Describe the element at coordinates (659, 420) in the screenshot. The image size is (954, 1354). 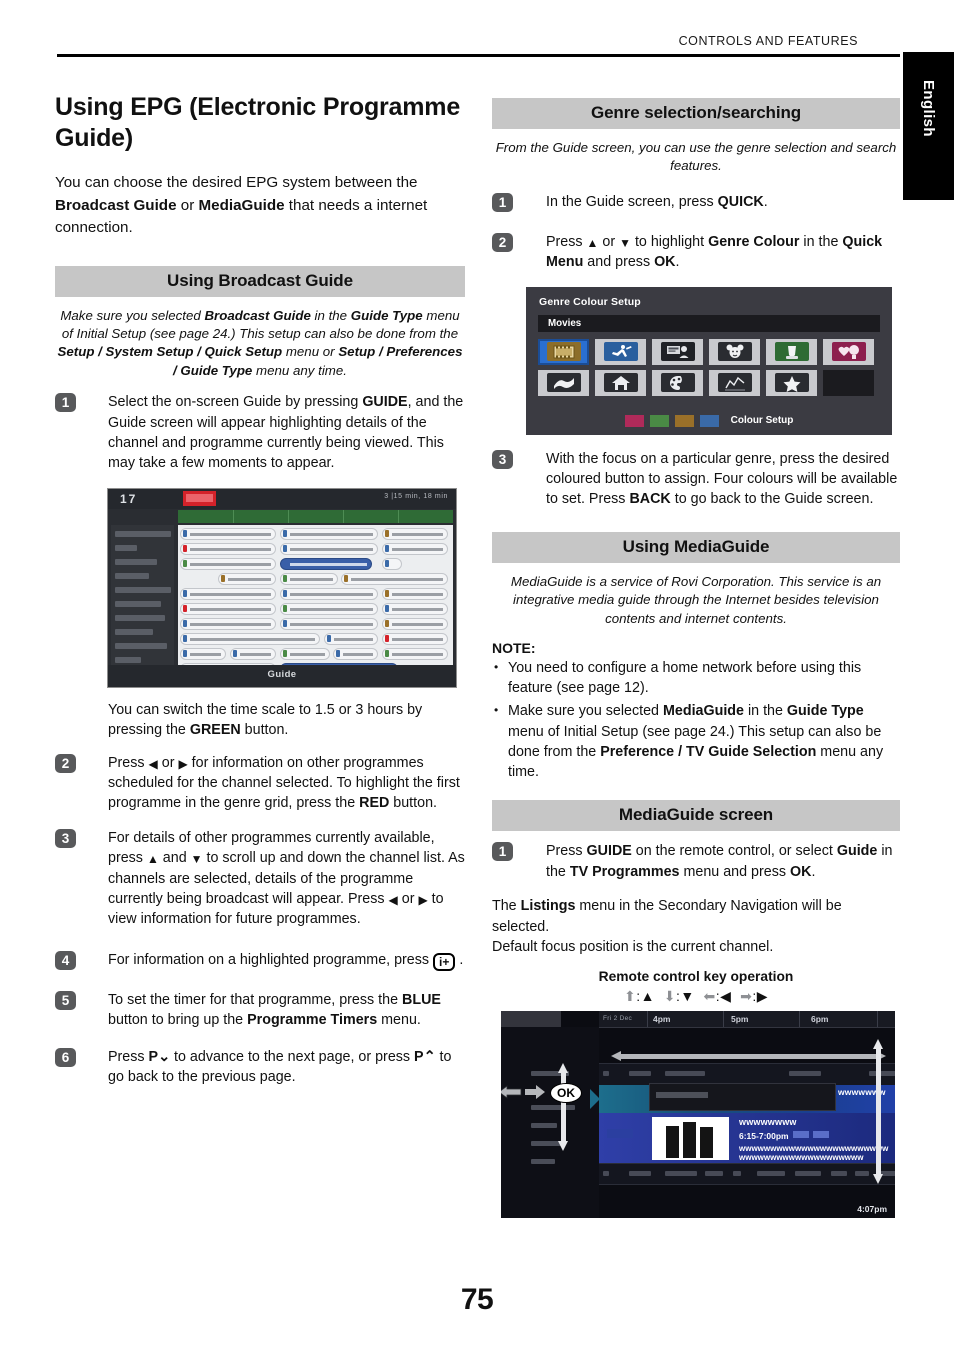
I see `colour-swatch-green` at that location.